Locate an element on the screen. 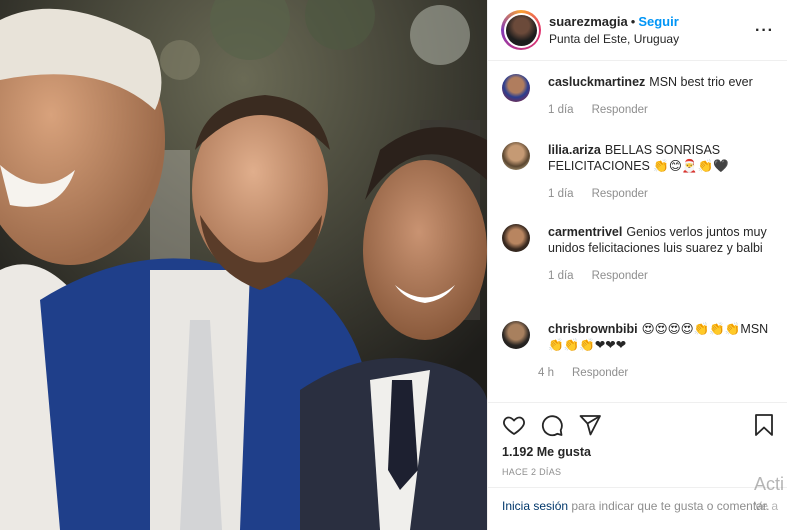 Image resolution: width=787 pixels, height=530 pixels. comment-text: MSN best trio ever is located at coordinates (701, 82).